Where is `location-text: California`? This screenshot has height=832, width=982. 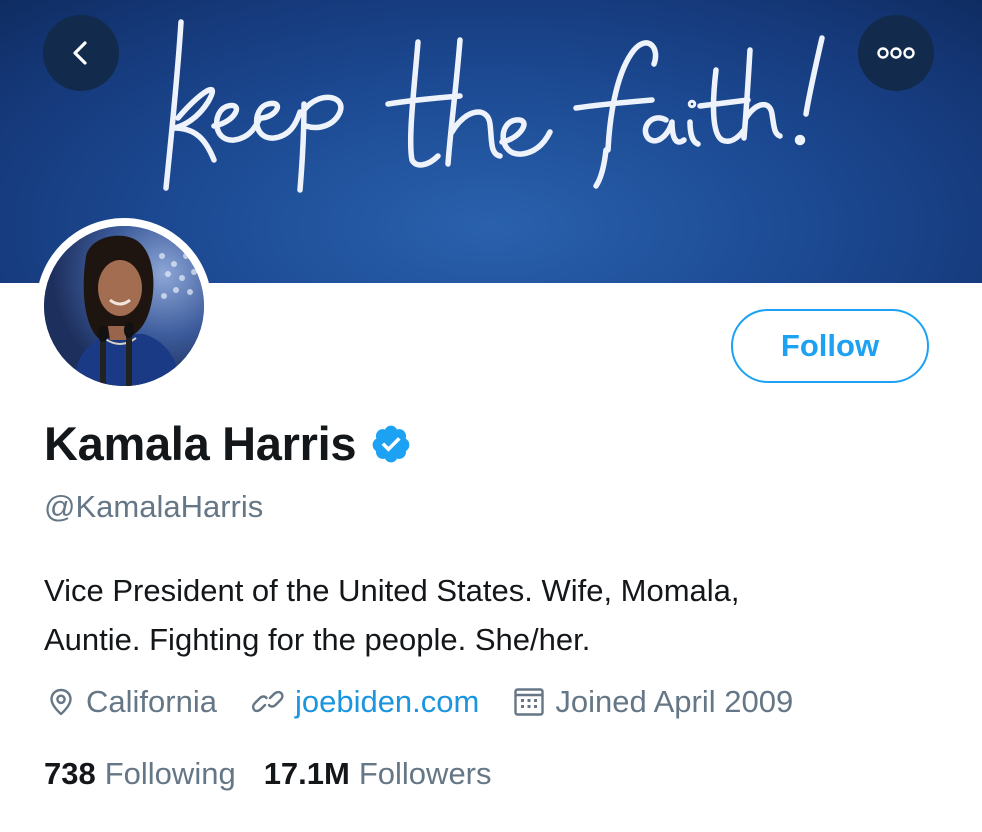
location-text: California is located at coordinates (151, 701).